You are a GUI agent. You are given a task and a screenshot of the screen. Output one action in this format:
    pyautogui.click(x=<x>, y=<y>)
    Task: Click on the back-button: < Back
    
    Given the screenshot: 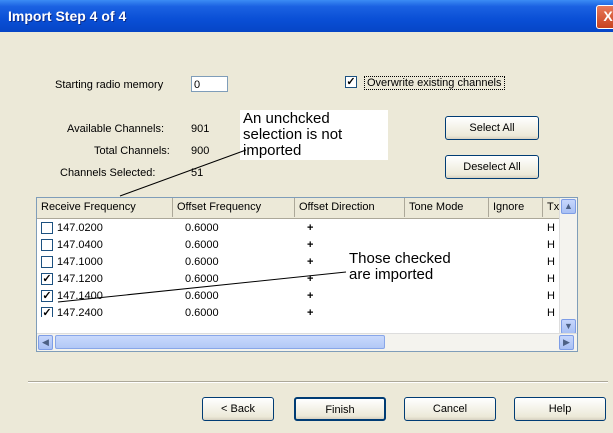 What is the action you would take?
    pyautogui.click(x=238, y=409)
    